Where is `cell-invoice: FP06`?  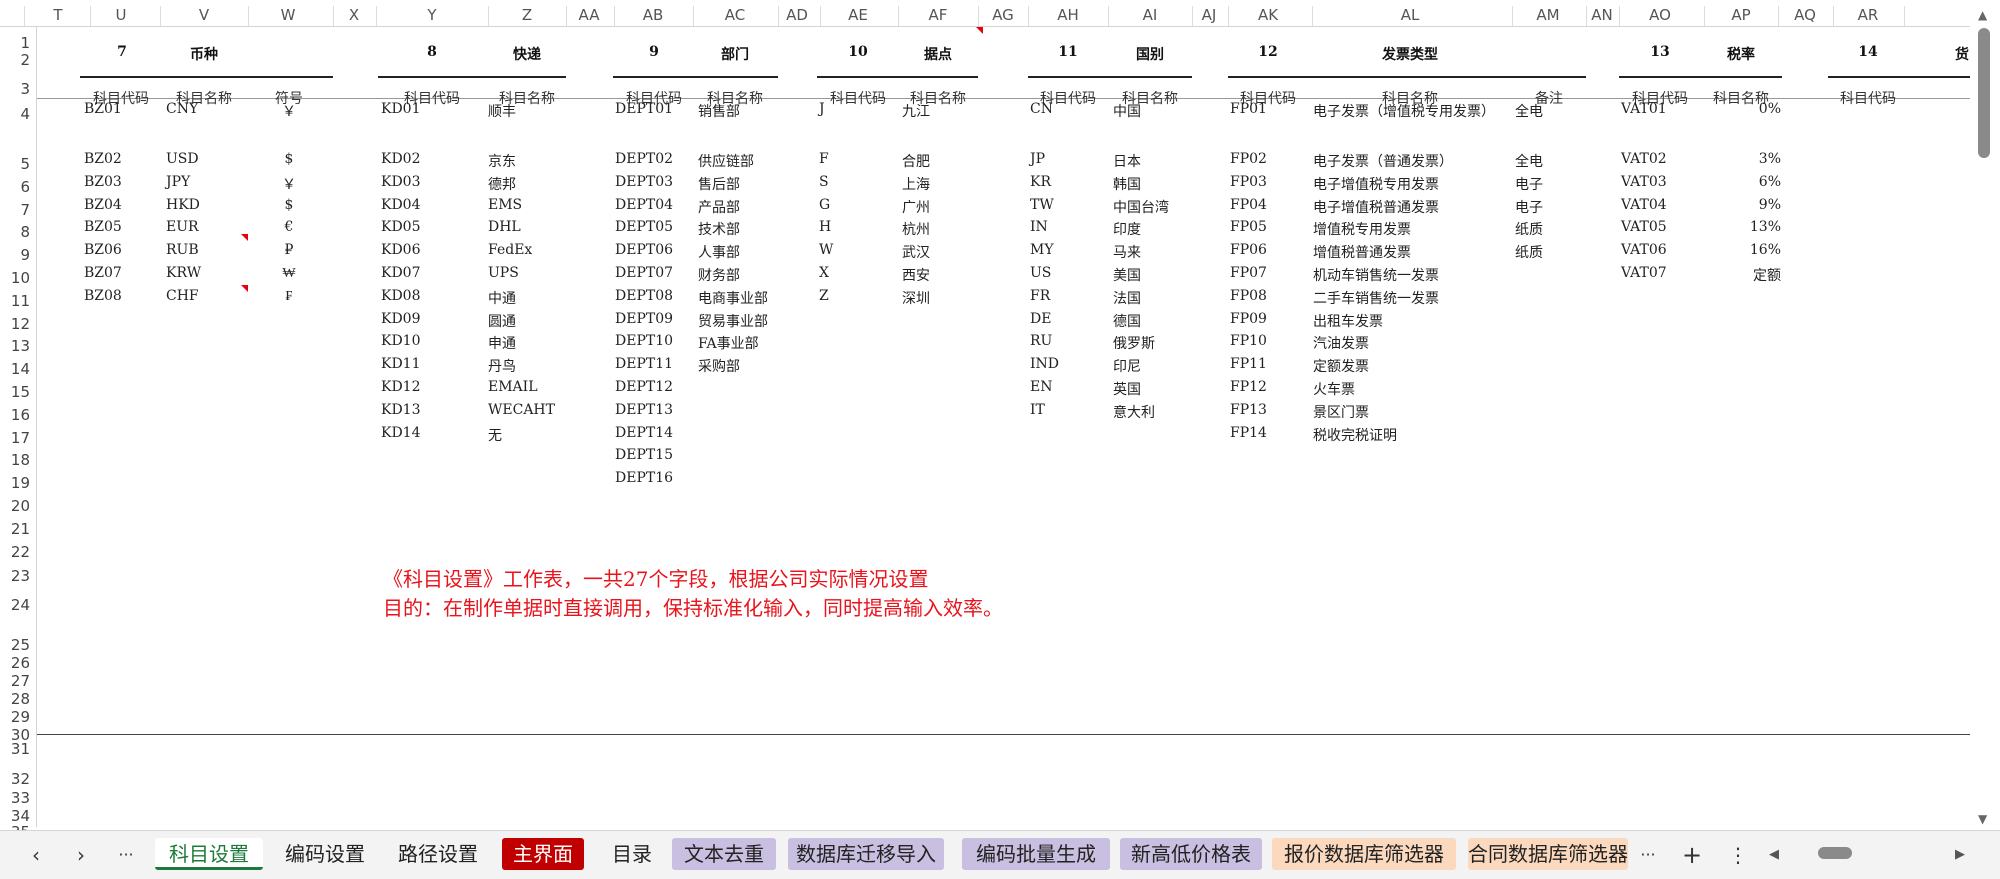 cell-invoice: FP06 is located at coordinates (1248, 250).